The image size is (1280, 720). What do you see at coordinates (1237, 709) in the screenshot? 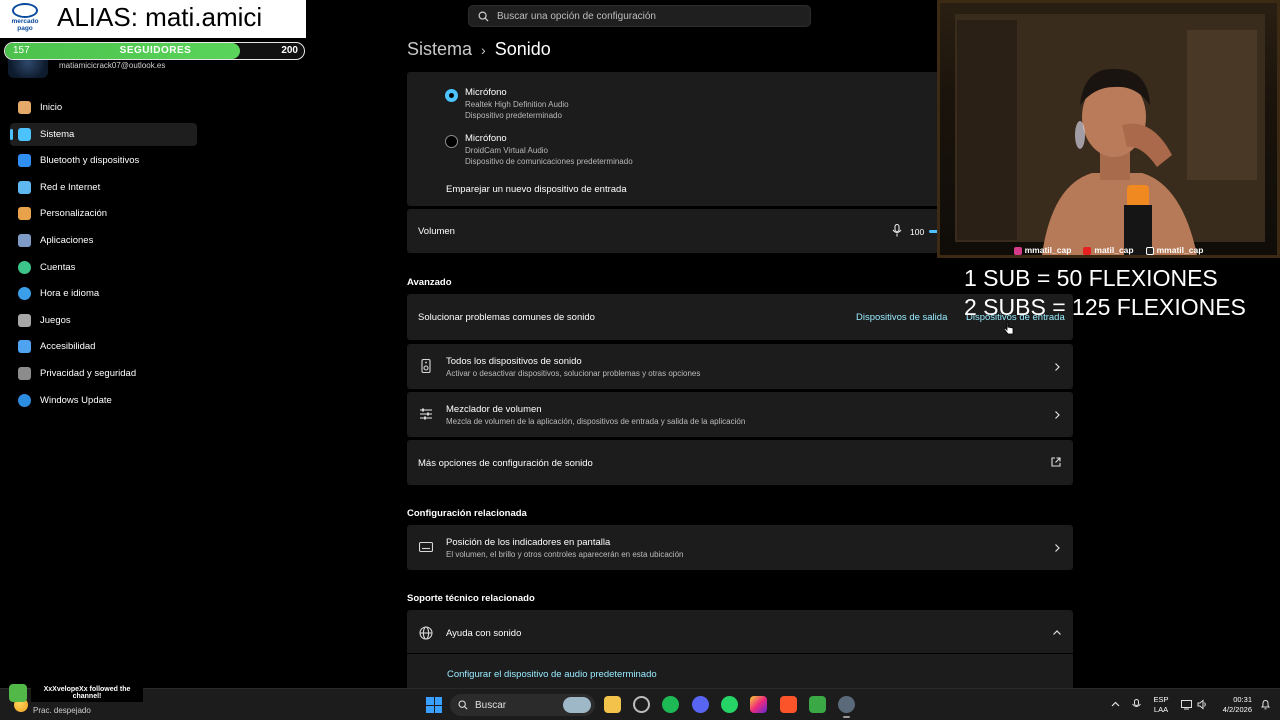
I see `clock-date: 4/2/2026` at bounding box center [1237, 709].